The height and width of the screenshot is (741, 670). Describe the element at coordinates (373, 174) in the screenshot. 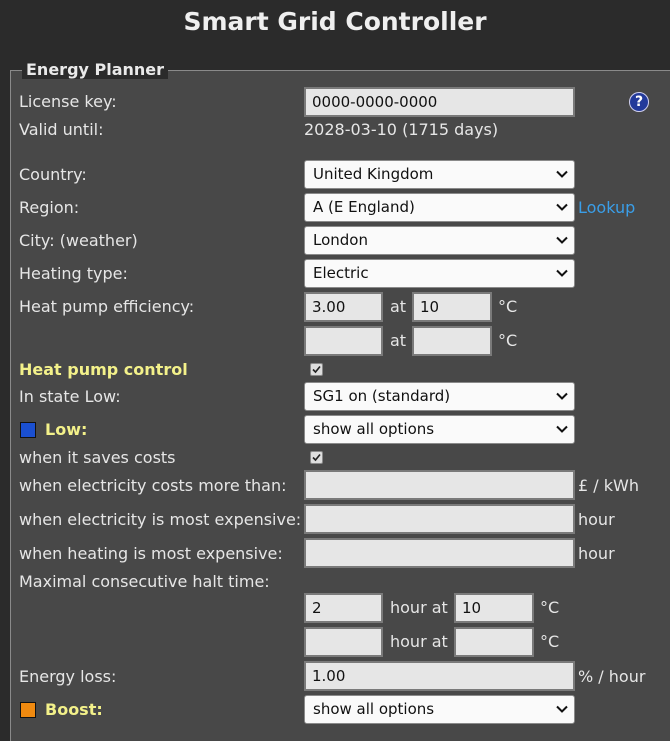

I see `country-value: United Kingdom` at that location.